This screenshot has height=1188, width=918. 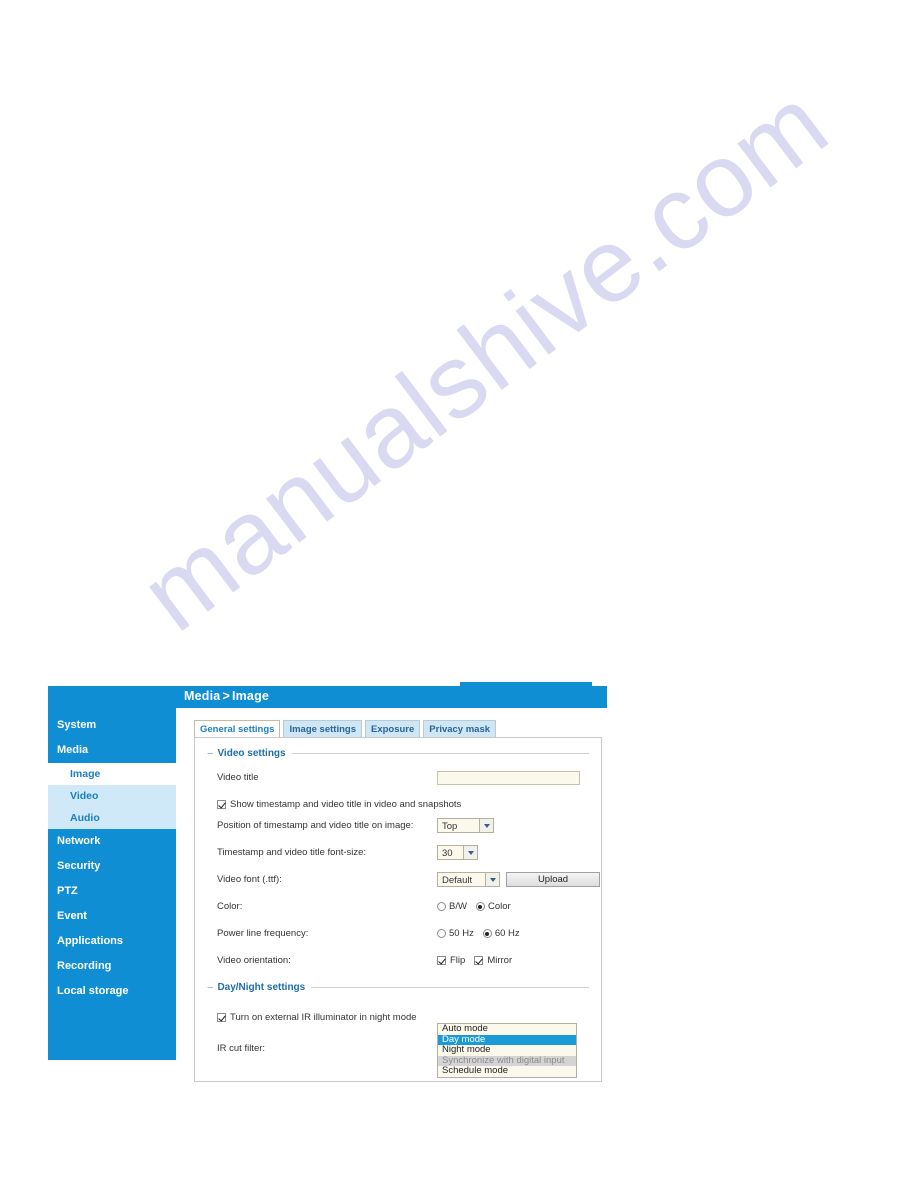 What do you see at coordinates (241, 1048) in the screenshot?
I see `ir-cut-filter-label: IR cut filter:` at bounding box center [241, 1048].